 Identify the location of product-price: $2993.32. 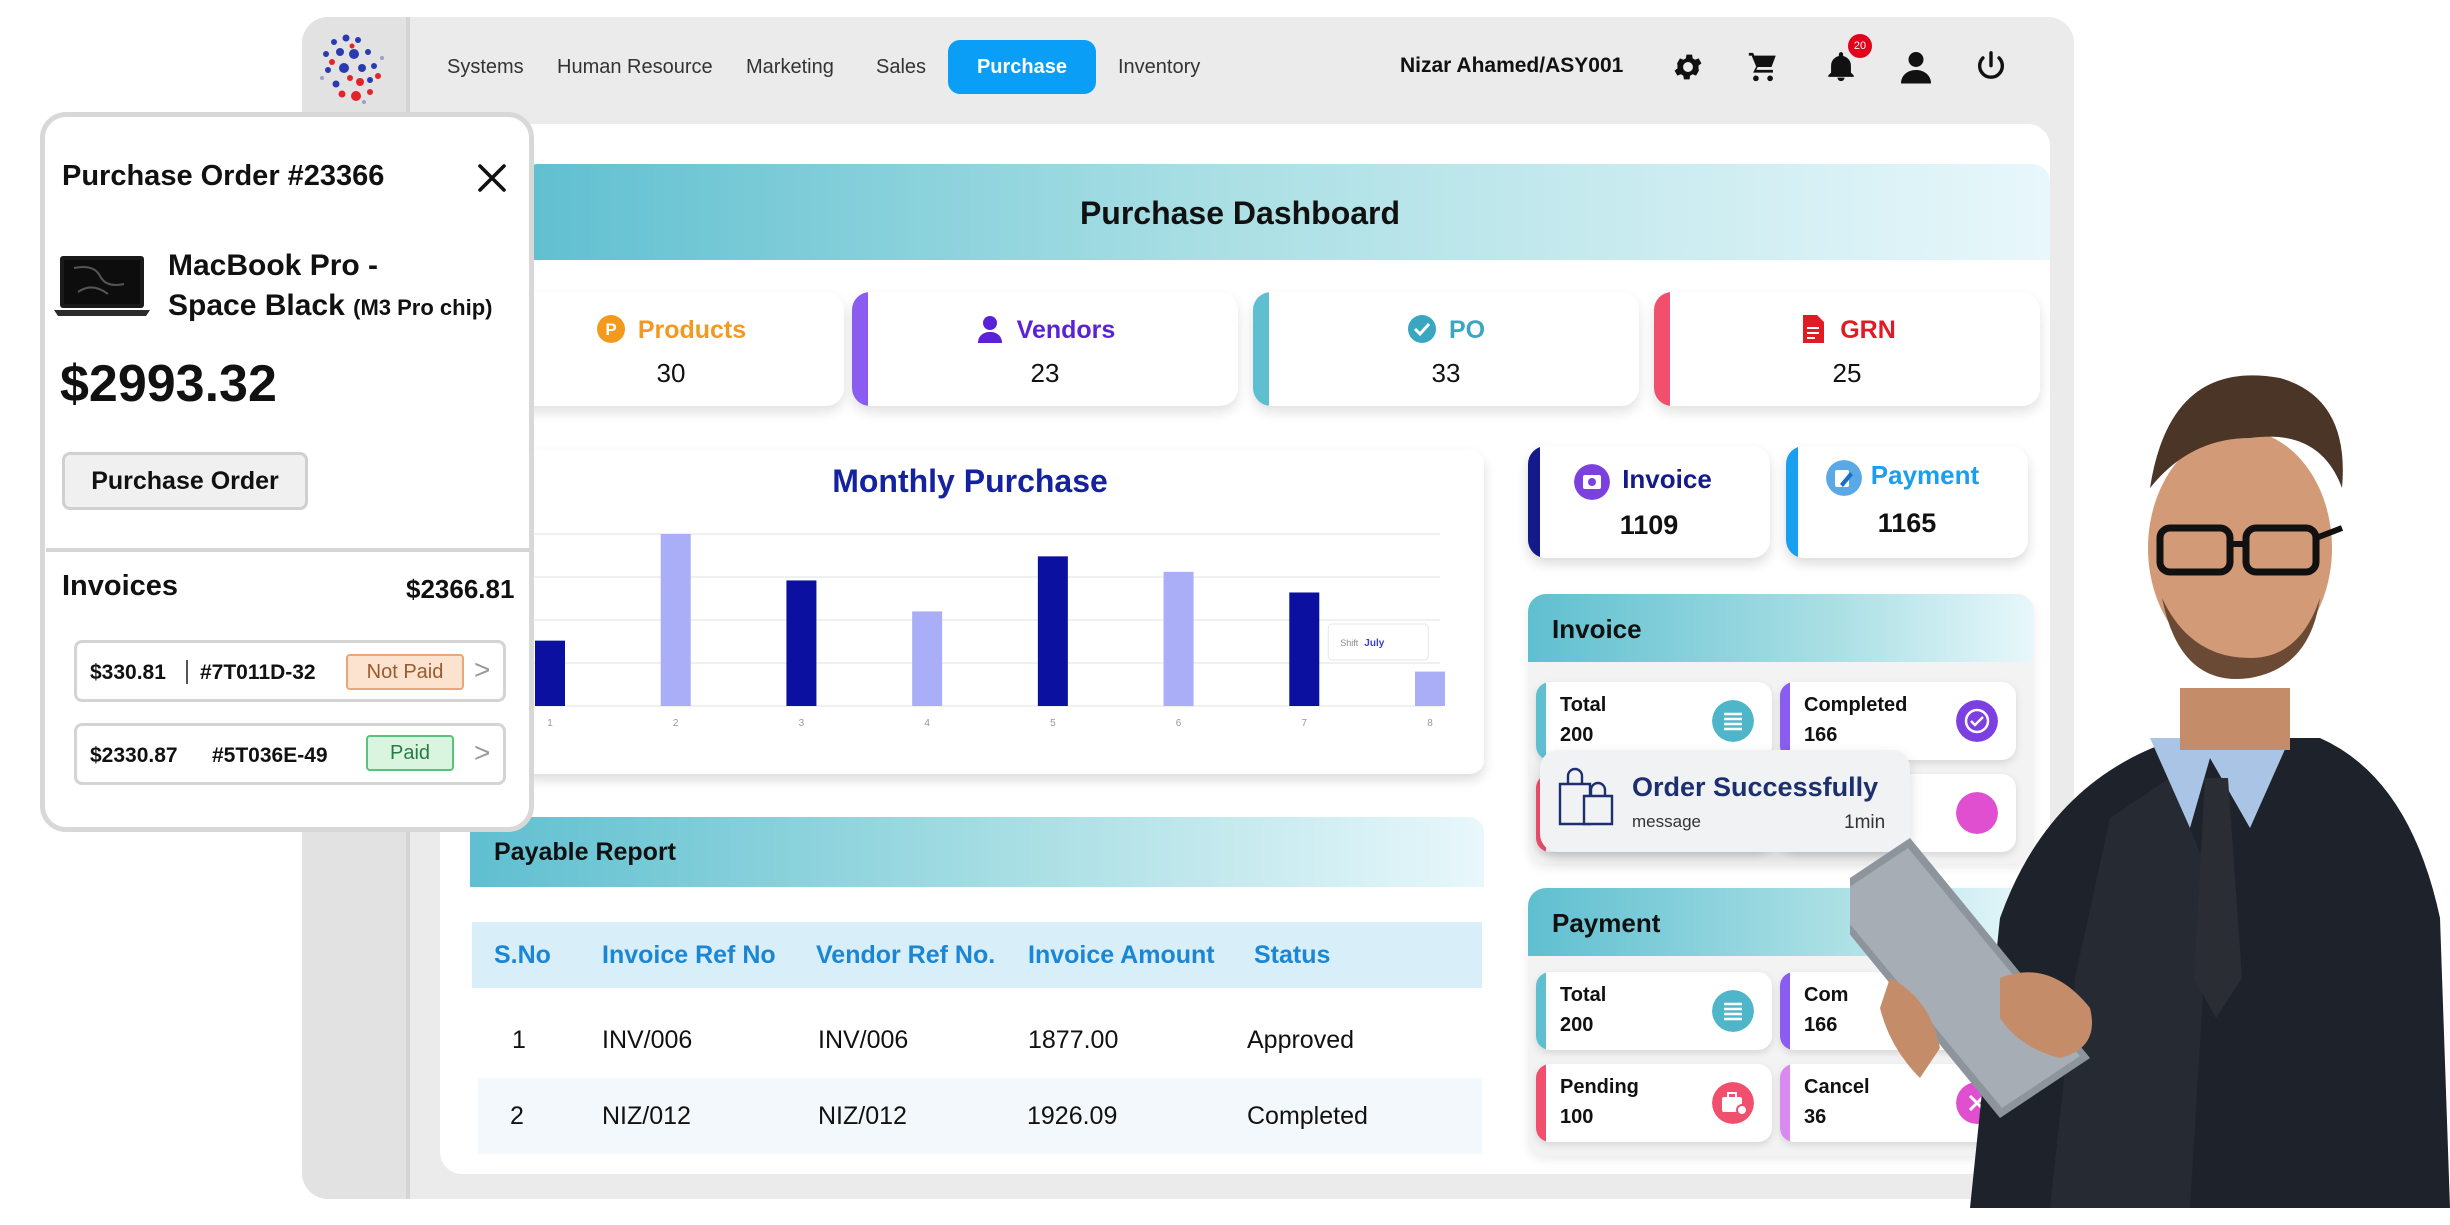
(168, 384).